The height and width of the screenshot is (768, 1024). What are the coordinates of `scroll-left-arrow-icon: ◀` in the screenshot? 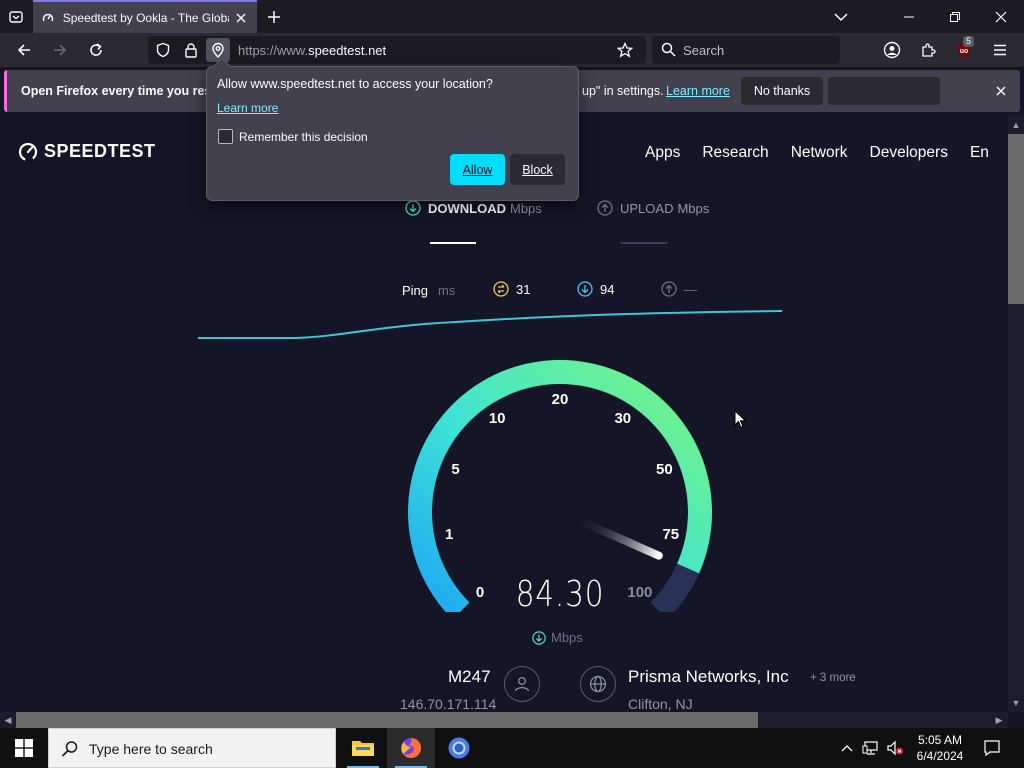 It's located at (8, 720).